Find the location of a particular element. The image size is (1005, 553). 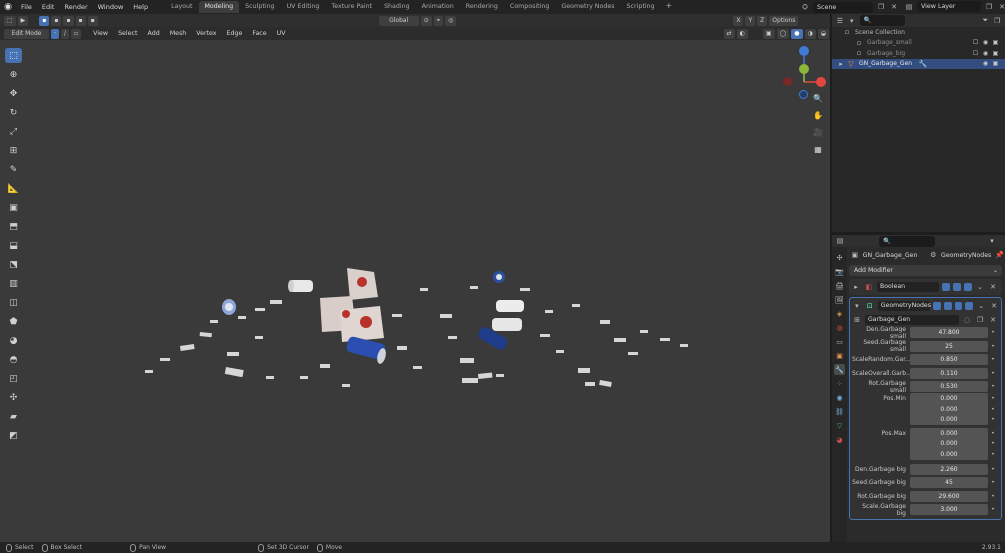

collection-tab-icon: ▭ is located at coordinates (839, 341).